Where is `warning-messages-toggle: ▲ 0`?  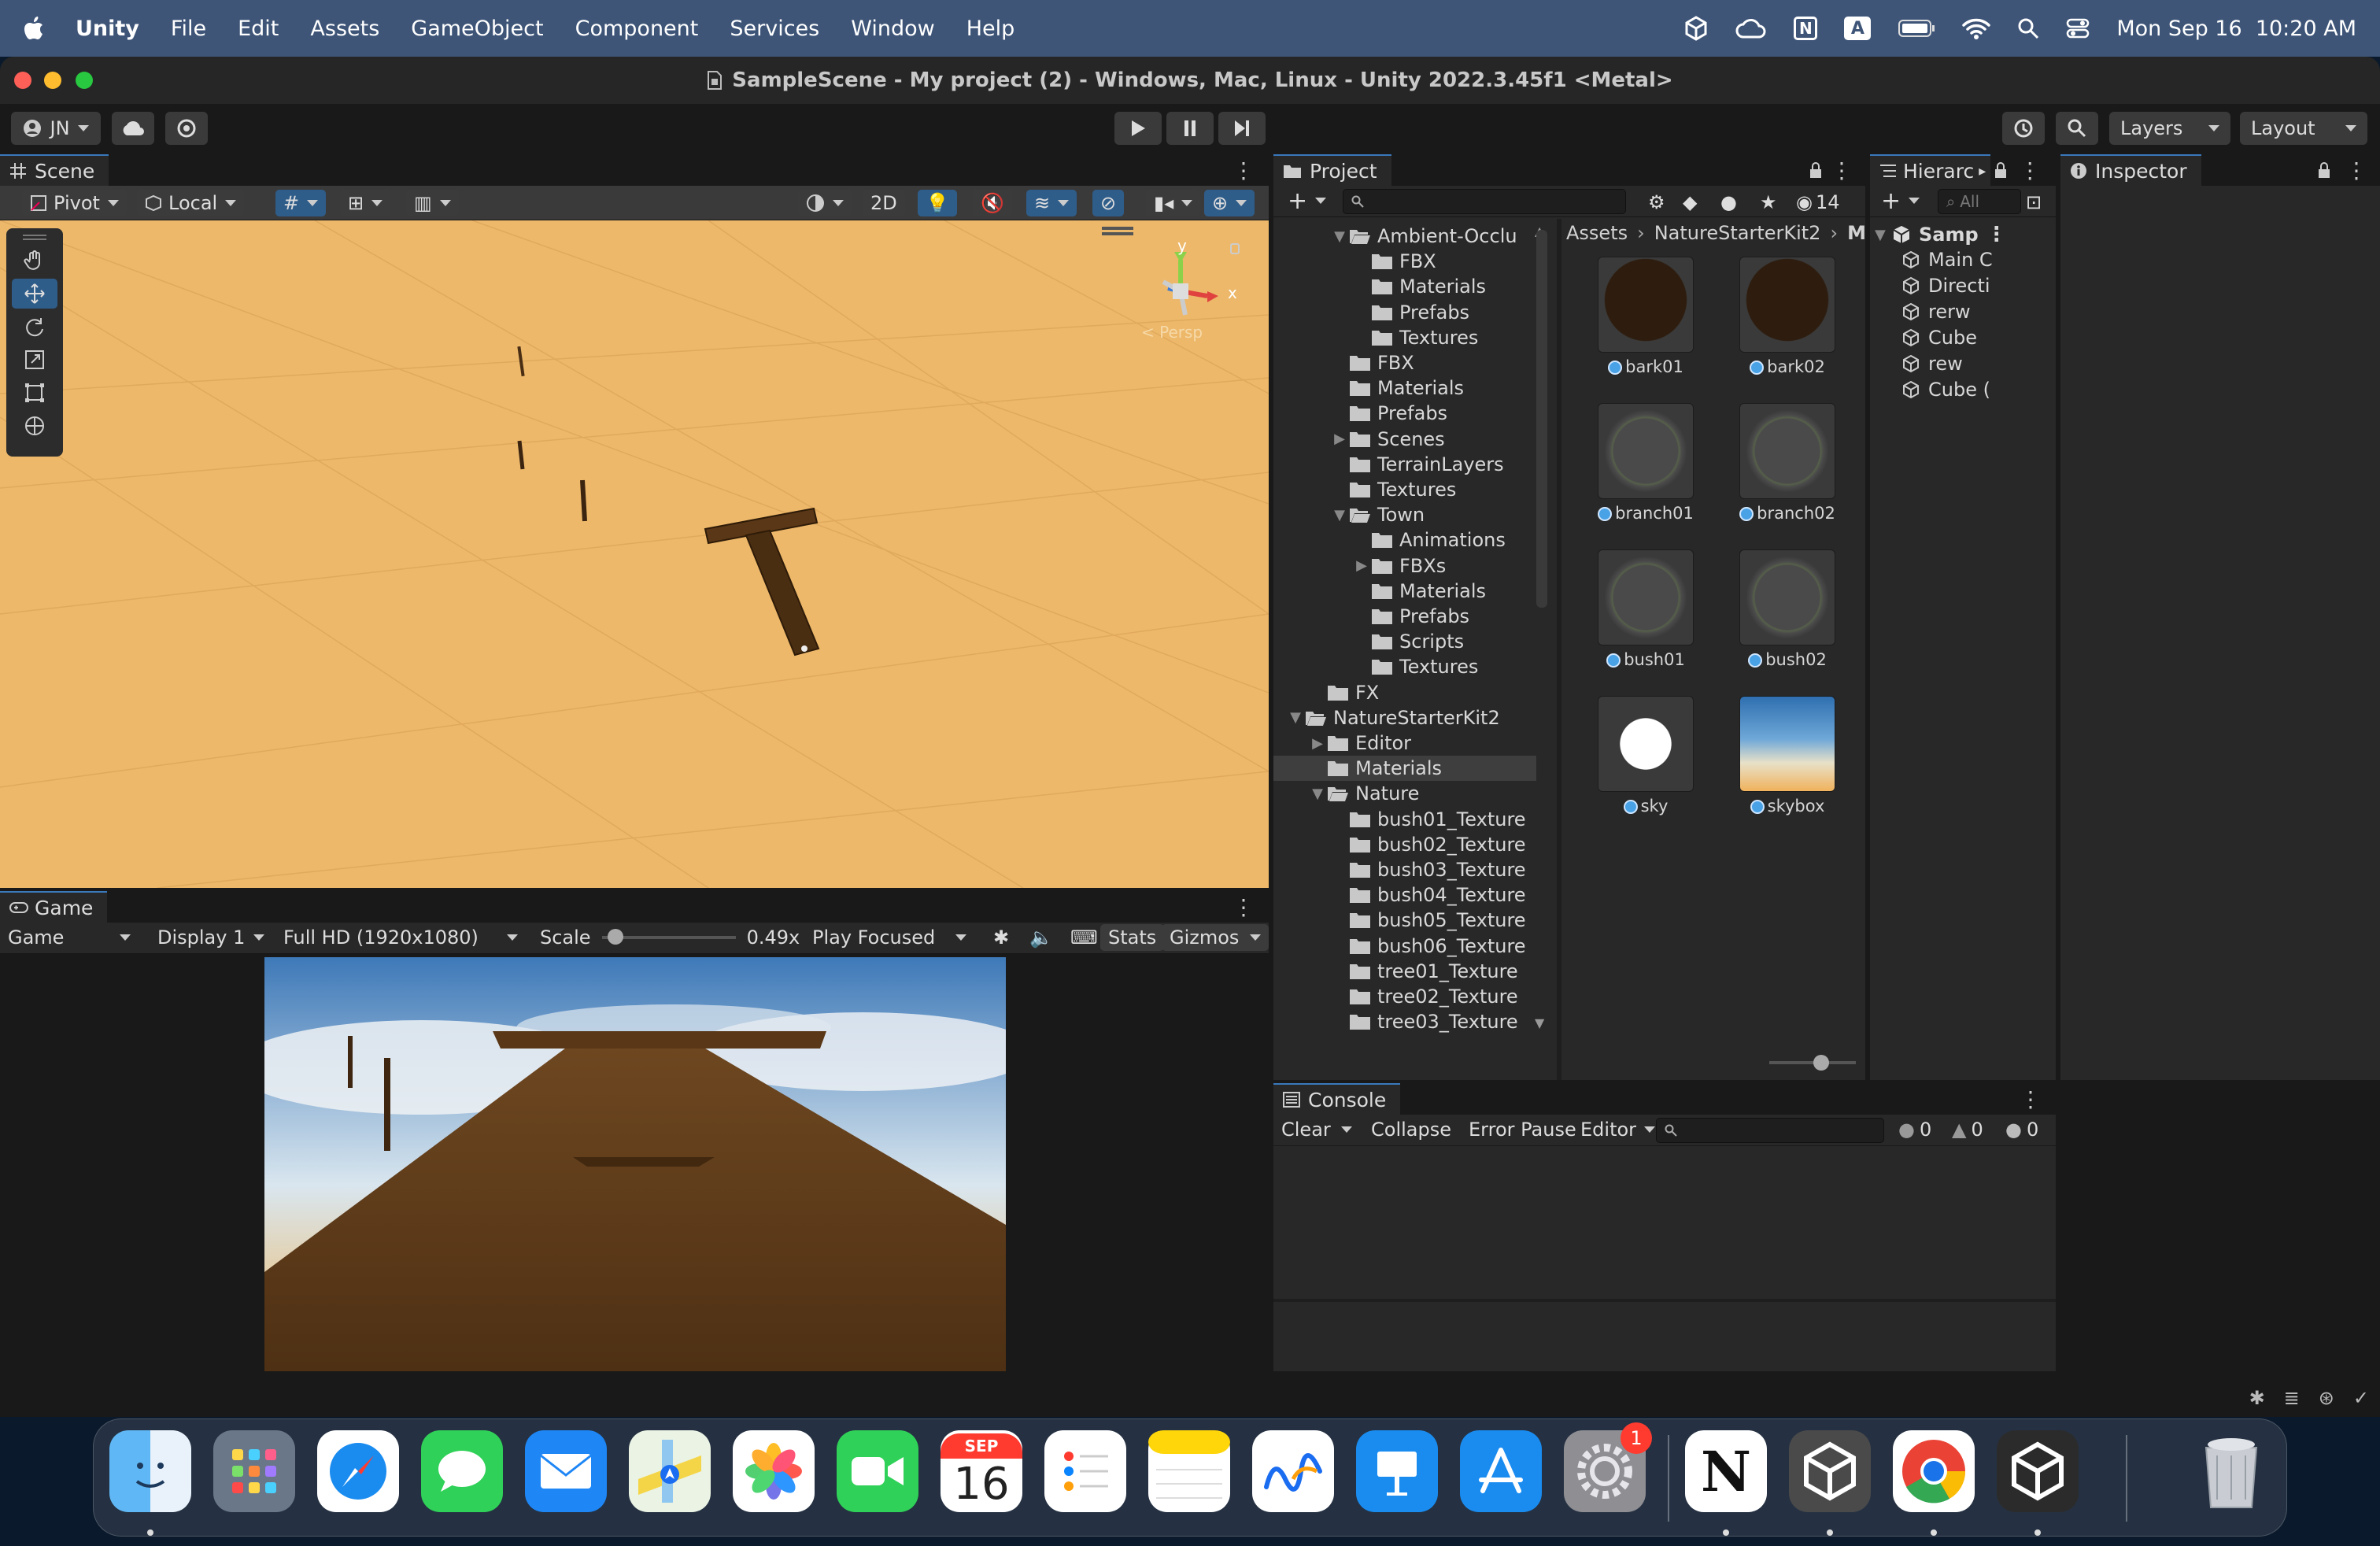 warning-messages-toggle: ▲ 0 is located at coordinates (1967, 1129).